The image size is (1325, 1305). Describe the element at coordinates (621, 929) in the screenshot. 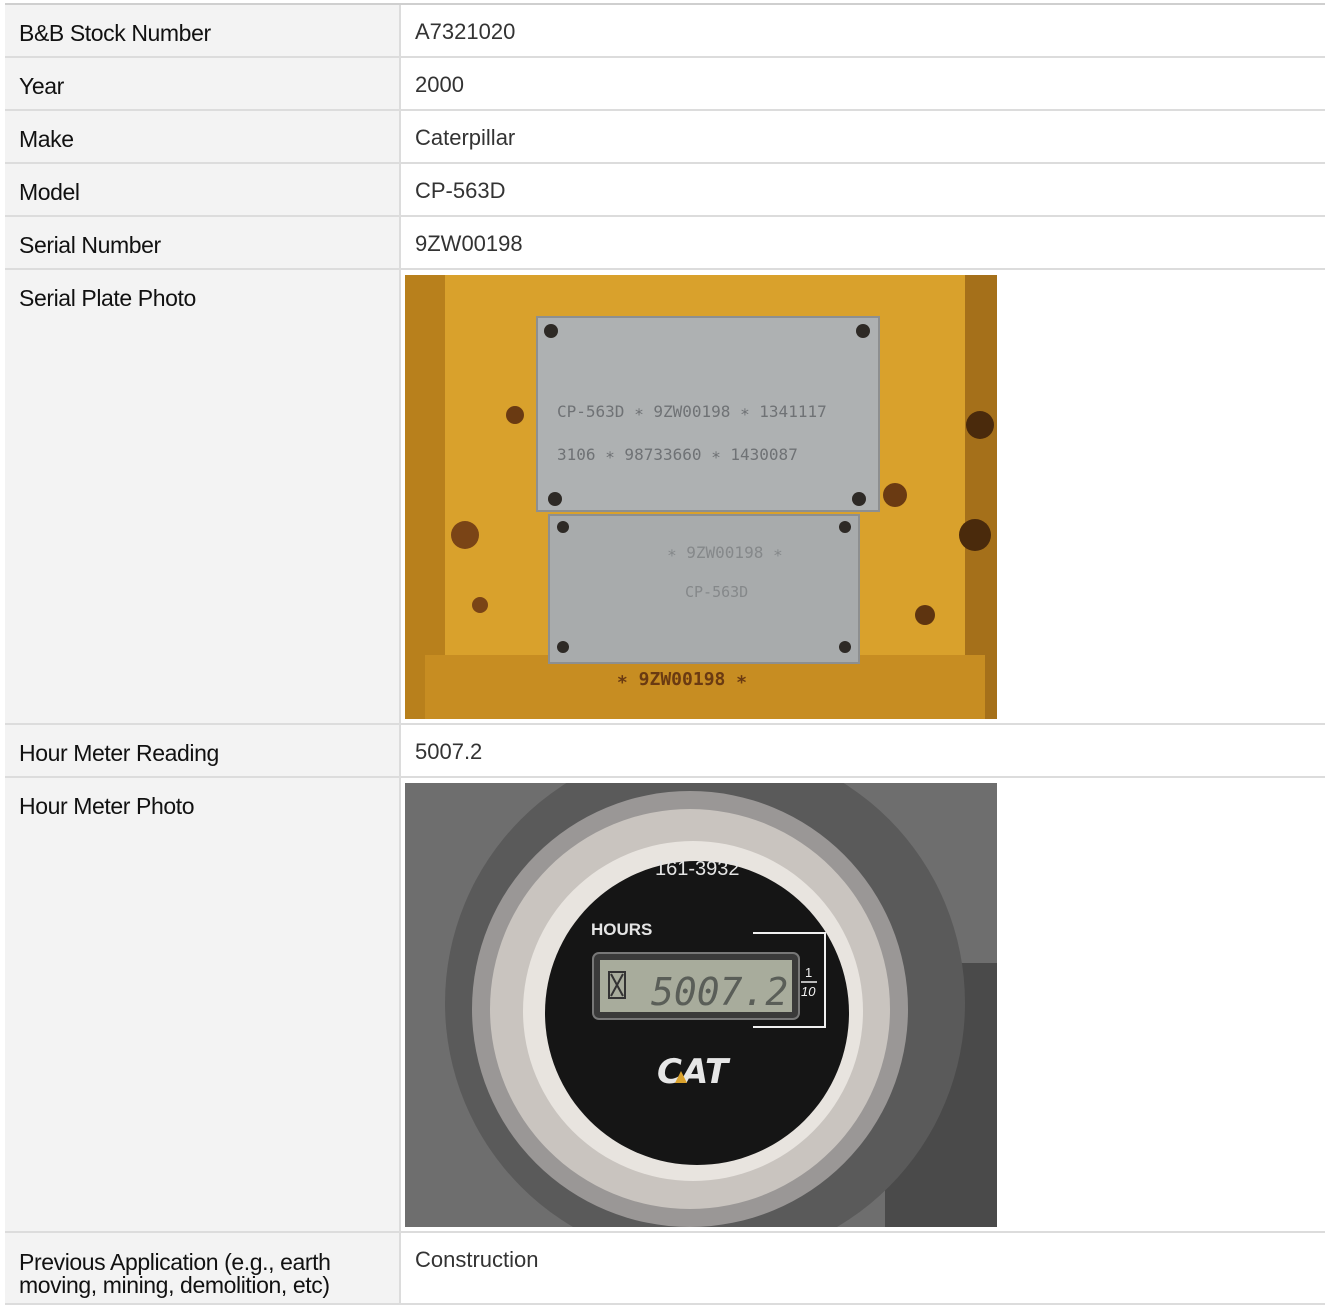

I see `meter-hours-label: HOURS` at that location.